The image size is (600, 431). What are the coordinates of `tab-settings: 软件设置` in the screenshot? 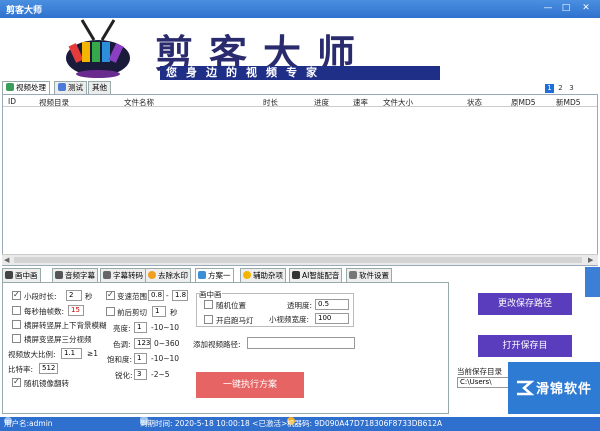 It's located at (369, 275).